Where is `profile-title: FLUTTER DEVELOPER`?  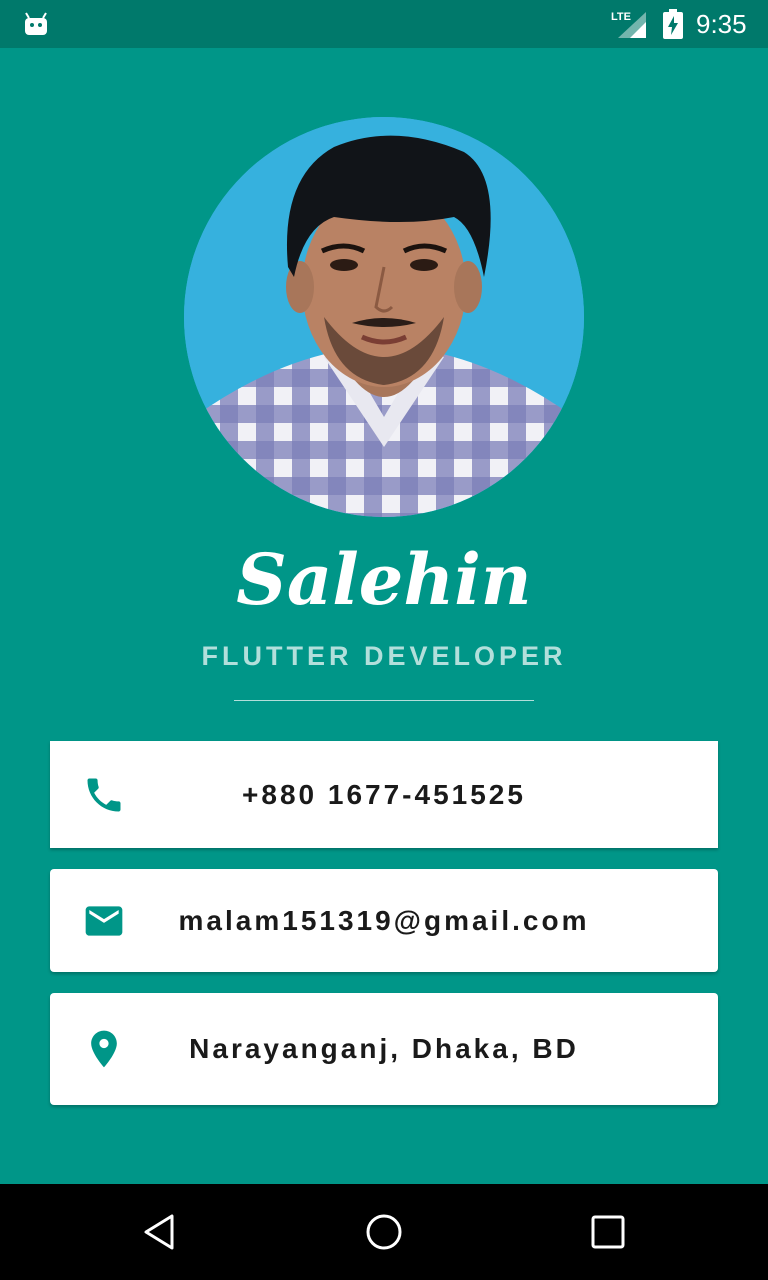 profile-title: FLUTTER DEVELOPER is located at coordinates (384, 656).